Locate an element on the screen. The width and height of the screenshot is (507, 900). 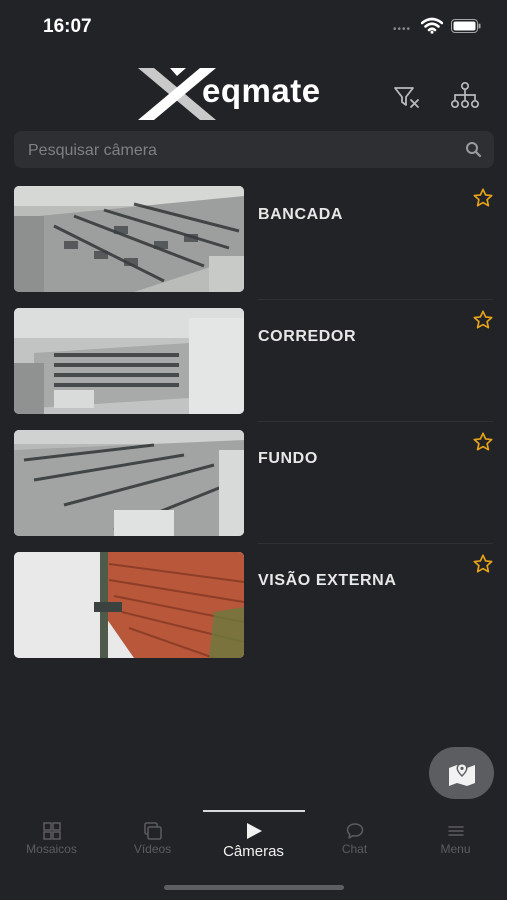
grid-icon is located at coordinates (51, 831).